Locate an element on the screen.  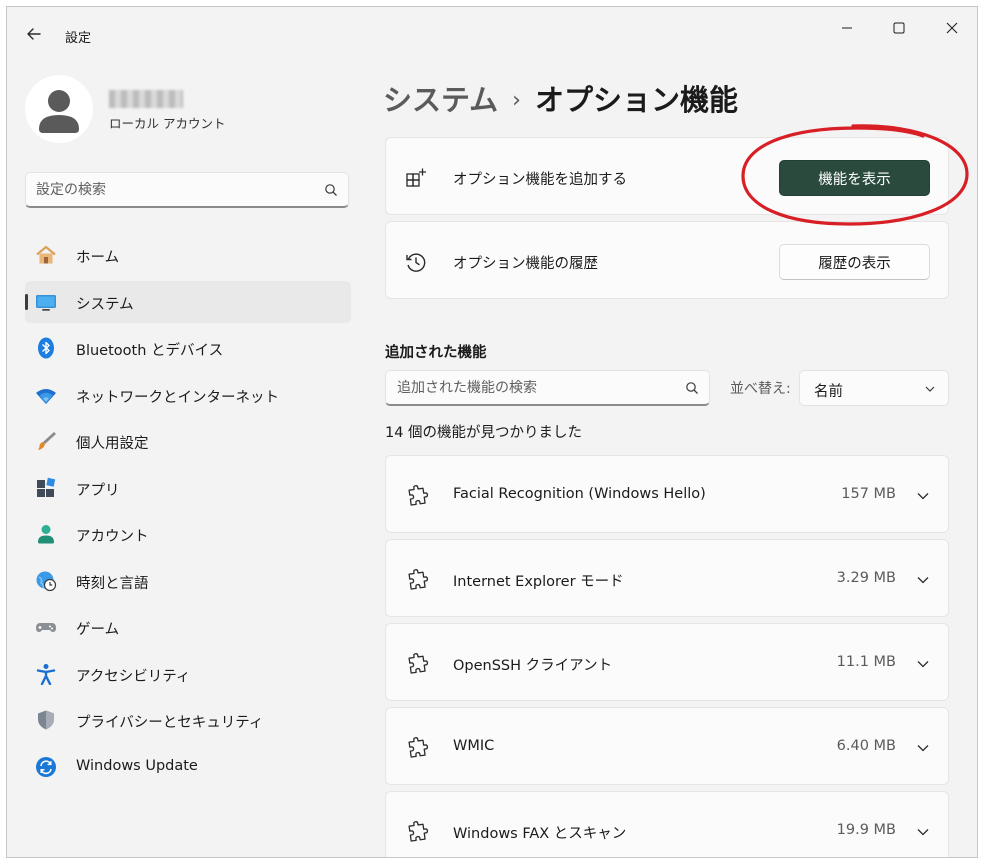
feature-size: 6.40 MB is located at coordinates (866, 746).